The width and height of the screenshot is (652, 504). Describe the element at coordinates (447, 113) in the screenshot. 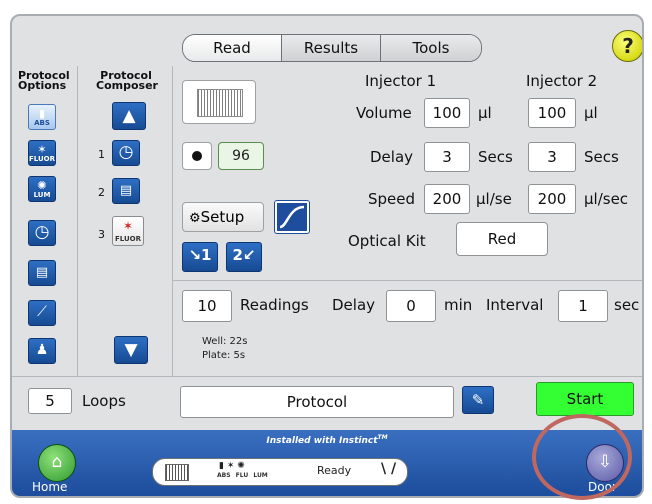

I see `volume1-field: 100` at that location.